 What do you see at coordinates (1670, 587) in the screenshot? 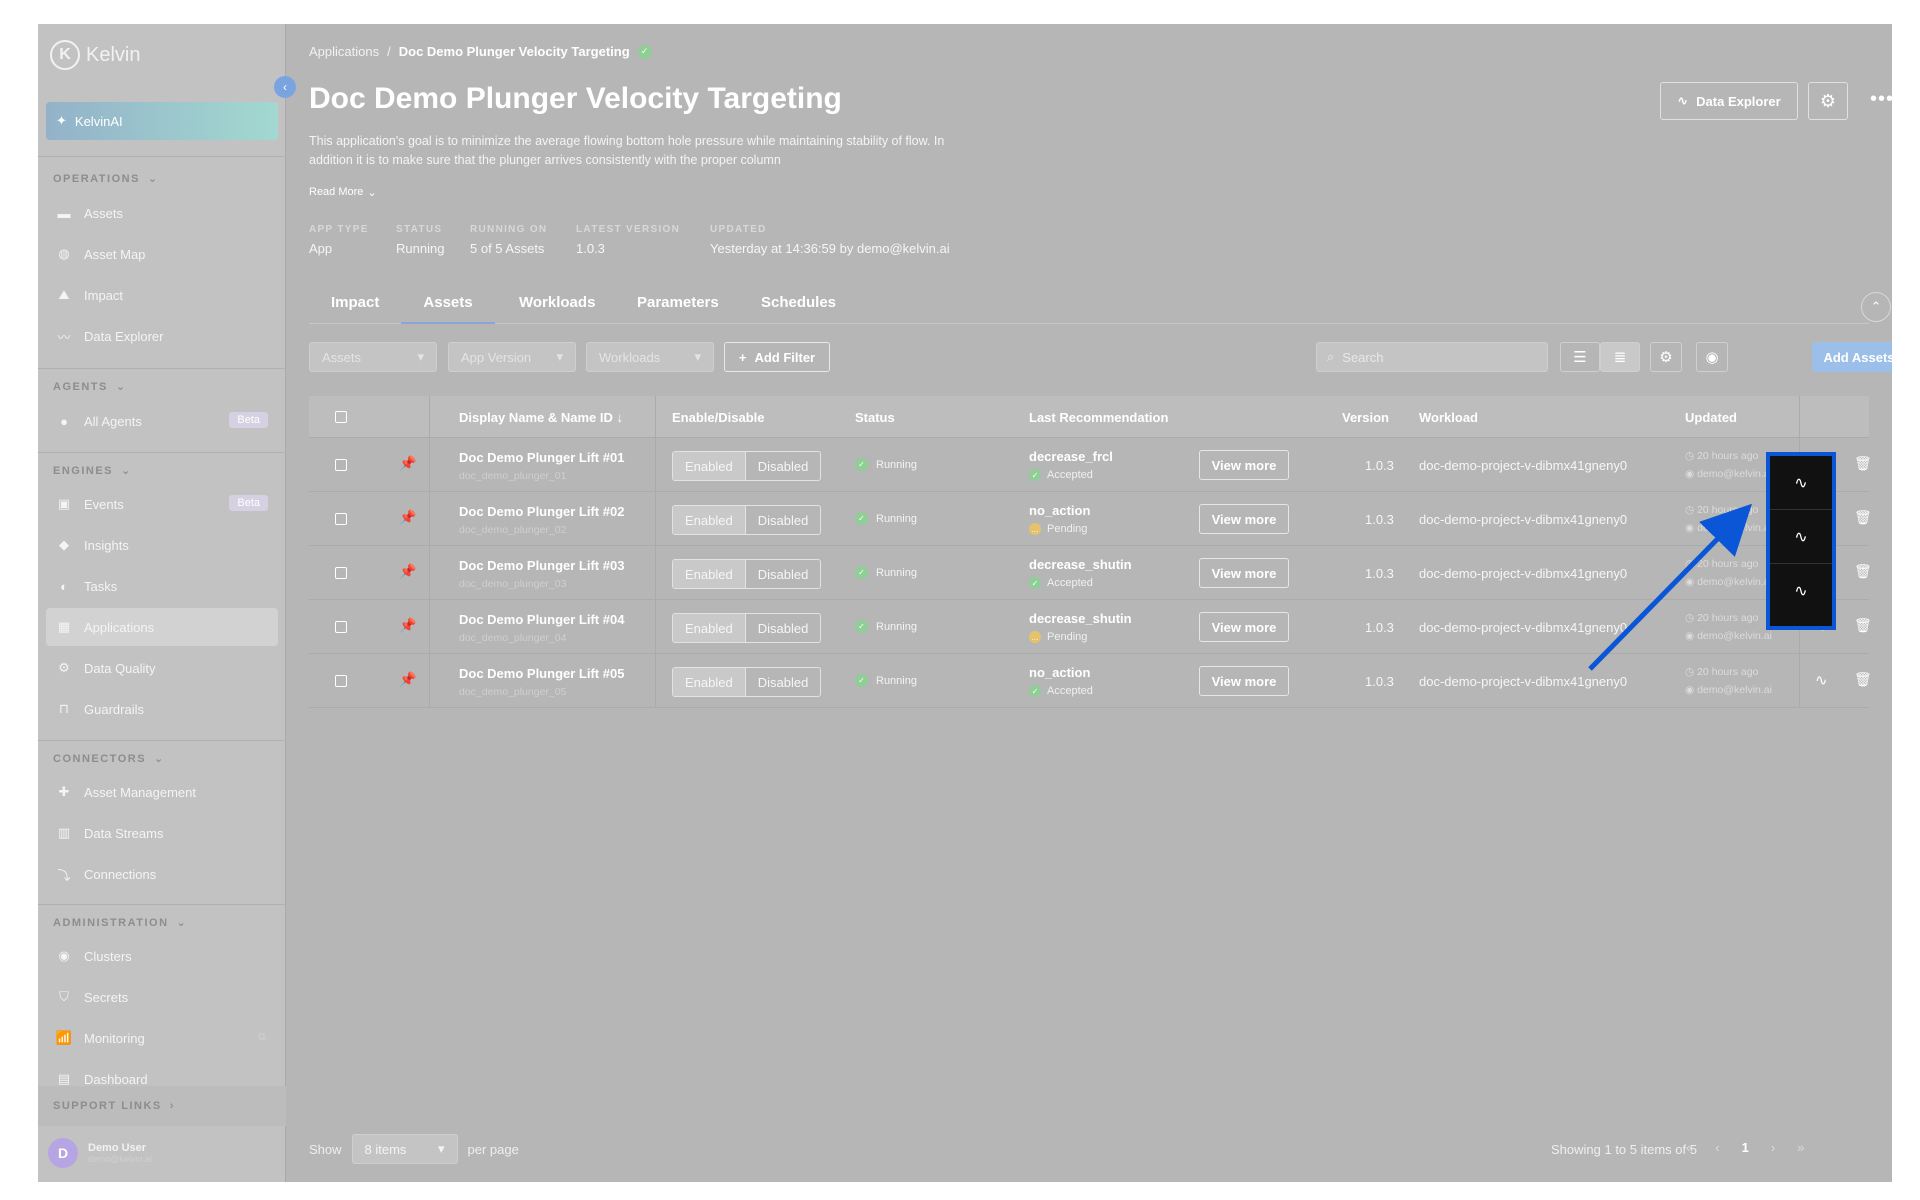
I see `annotation-arrow` at bounding box center [1670, 587].